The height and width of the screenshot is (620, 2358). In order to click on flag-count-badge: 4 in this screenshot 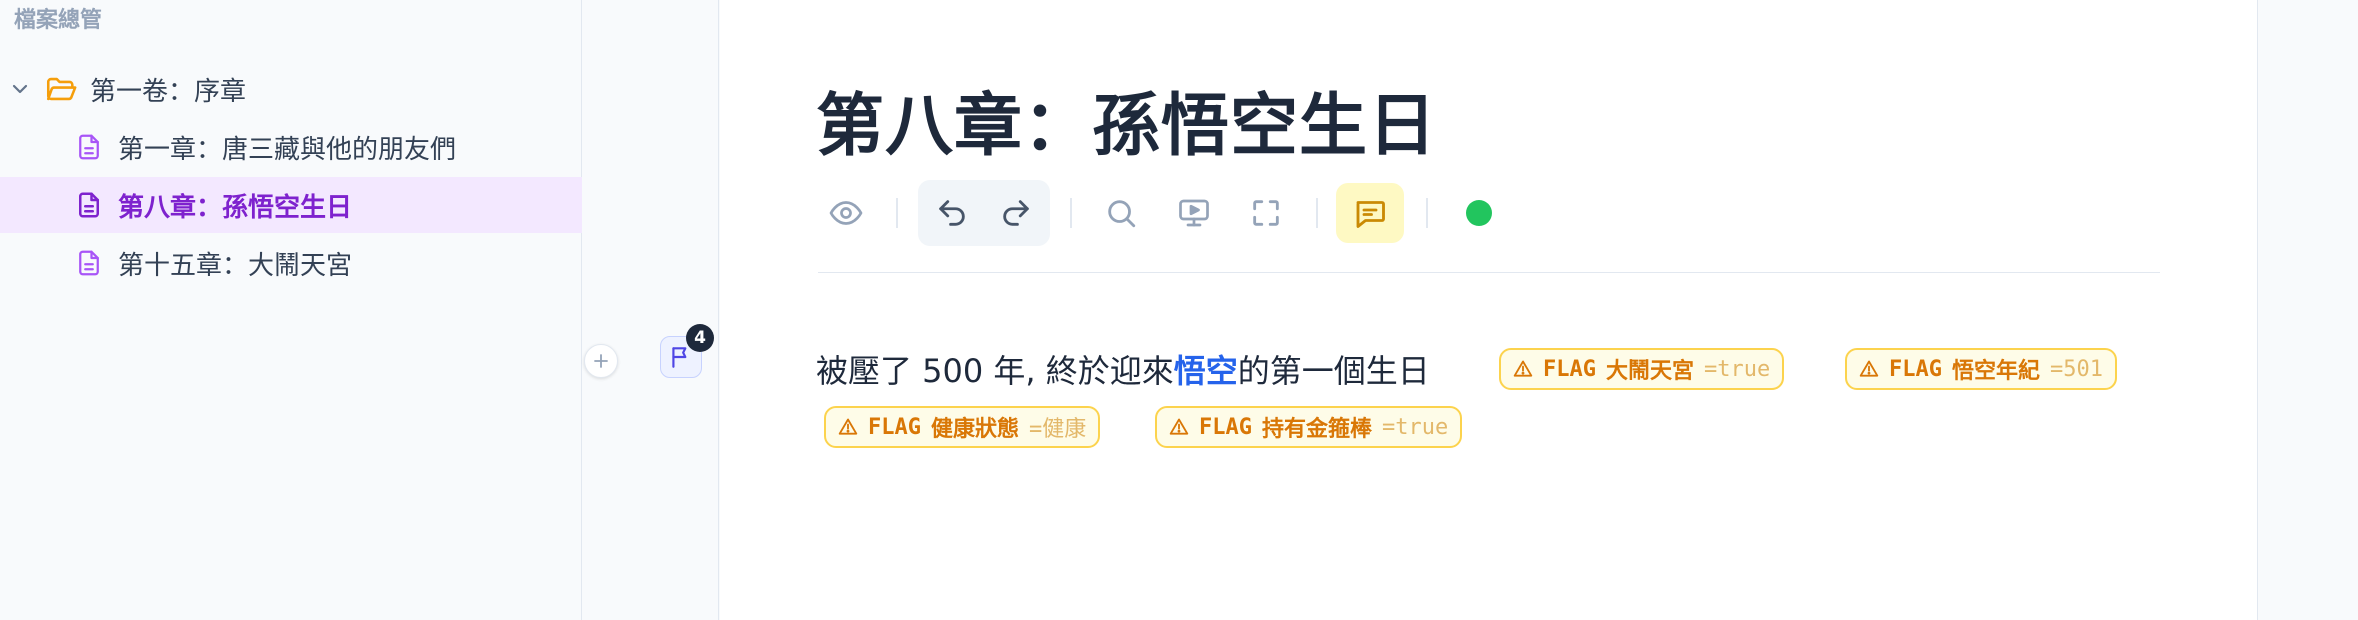, I will do `click(700, 338)`.